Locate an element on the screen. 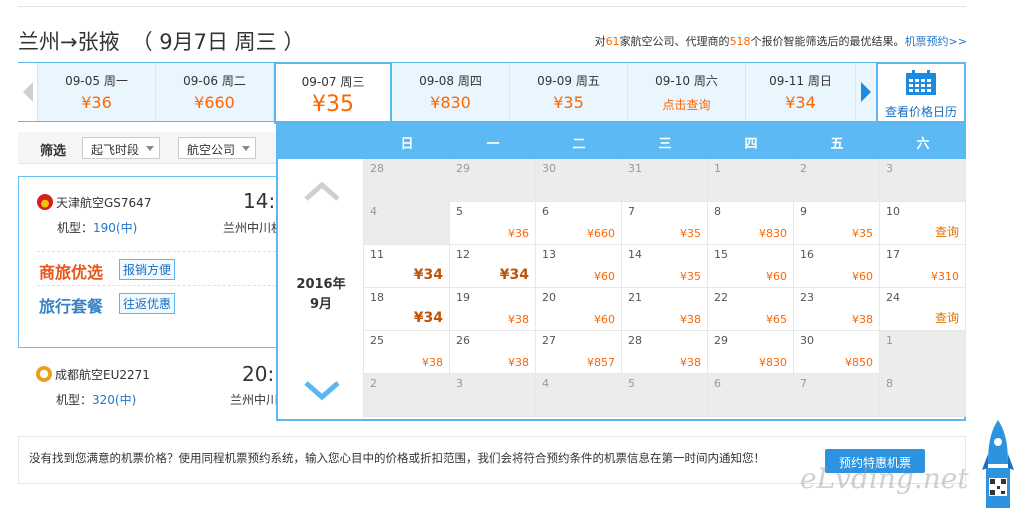  calendar-day-cell: 26 ¥38 is located at coordinates (493, 352).